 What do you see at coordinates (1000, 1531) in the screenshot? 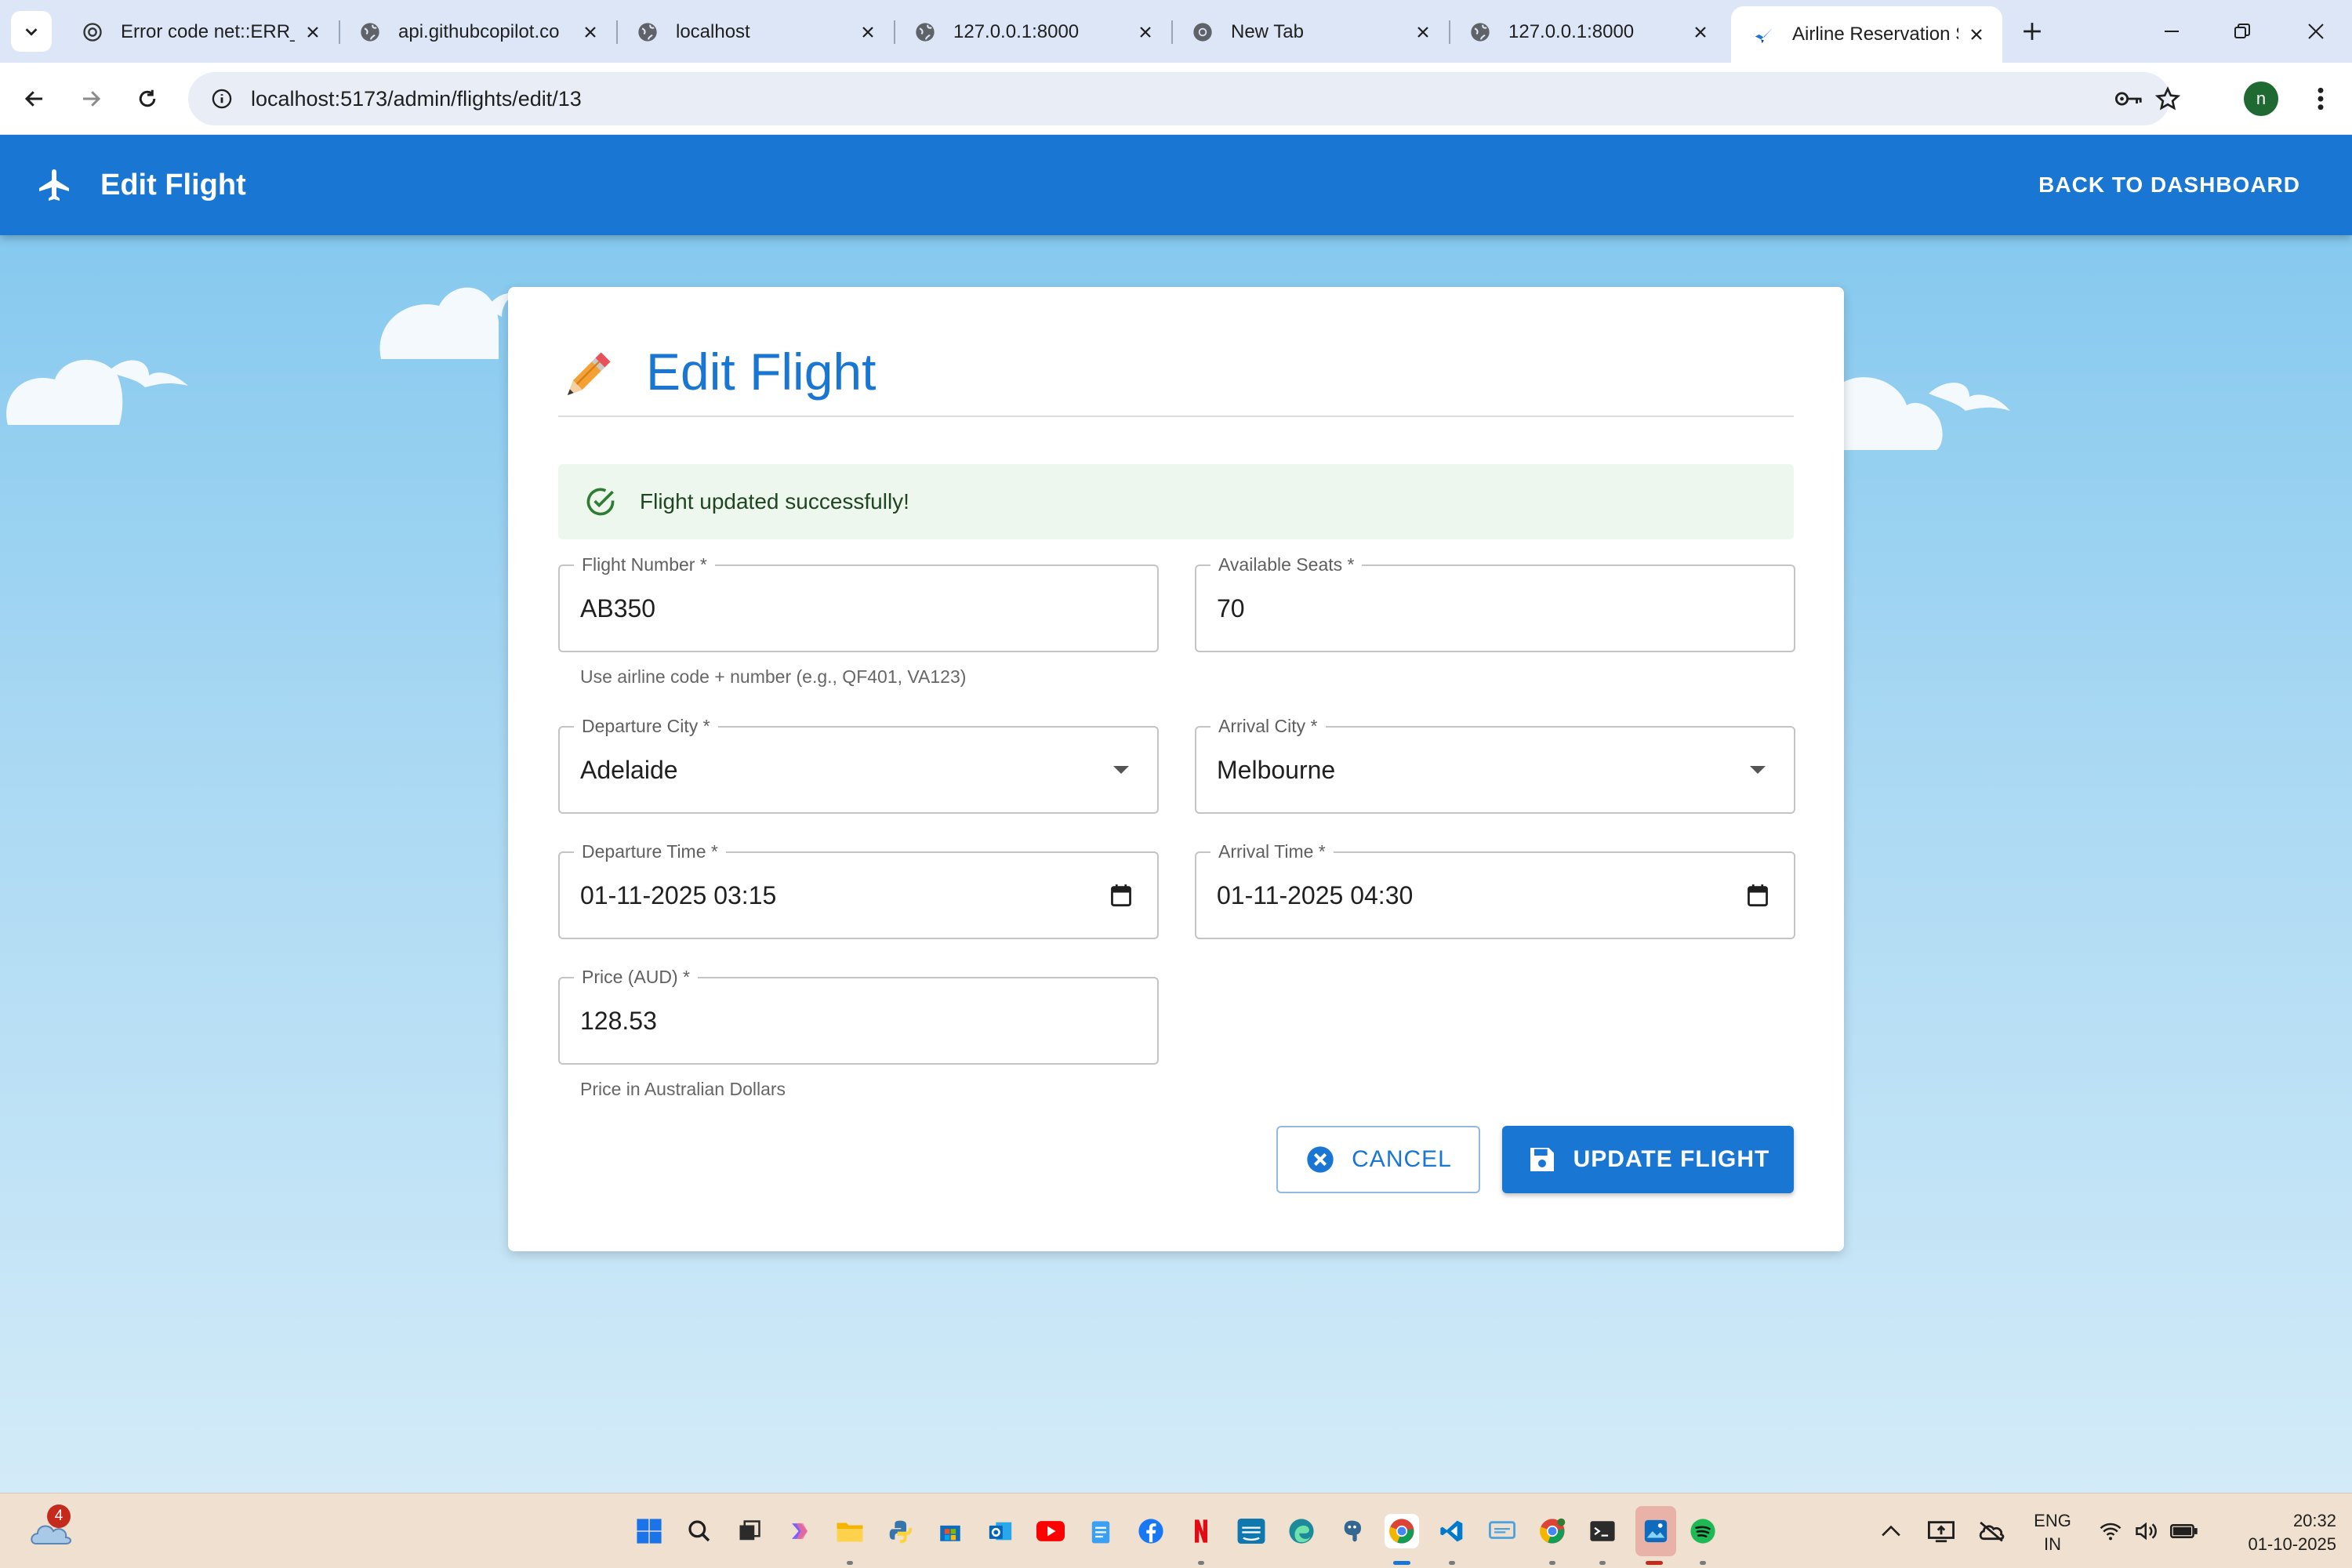
I see `outlook-icon` at bounding box center [1000, 1531].